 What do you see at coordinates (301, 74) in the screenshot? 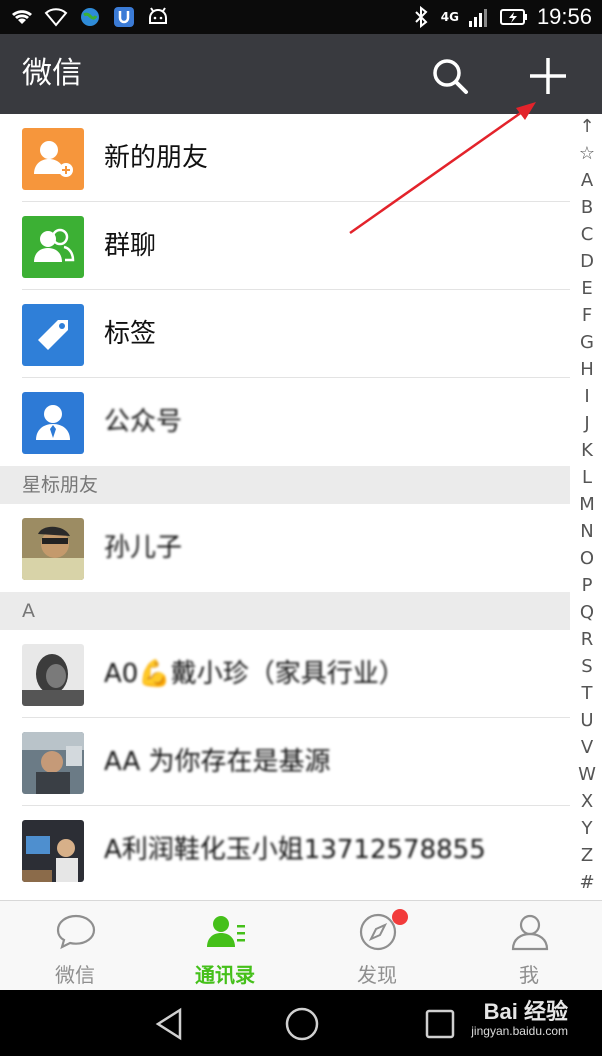
I see `app-bar: 微信` at bounding box center [301, 74].